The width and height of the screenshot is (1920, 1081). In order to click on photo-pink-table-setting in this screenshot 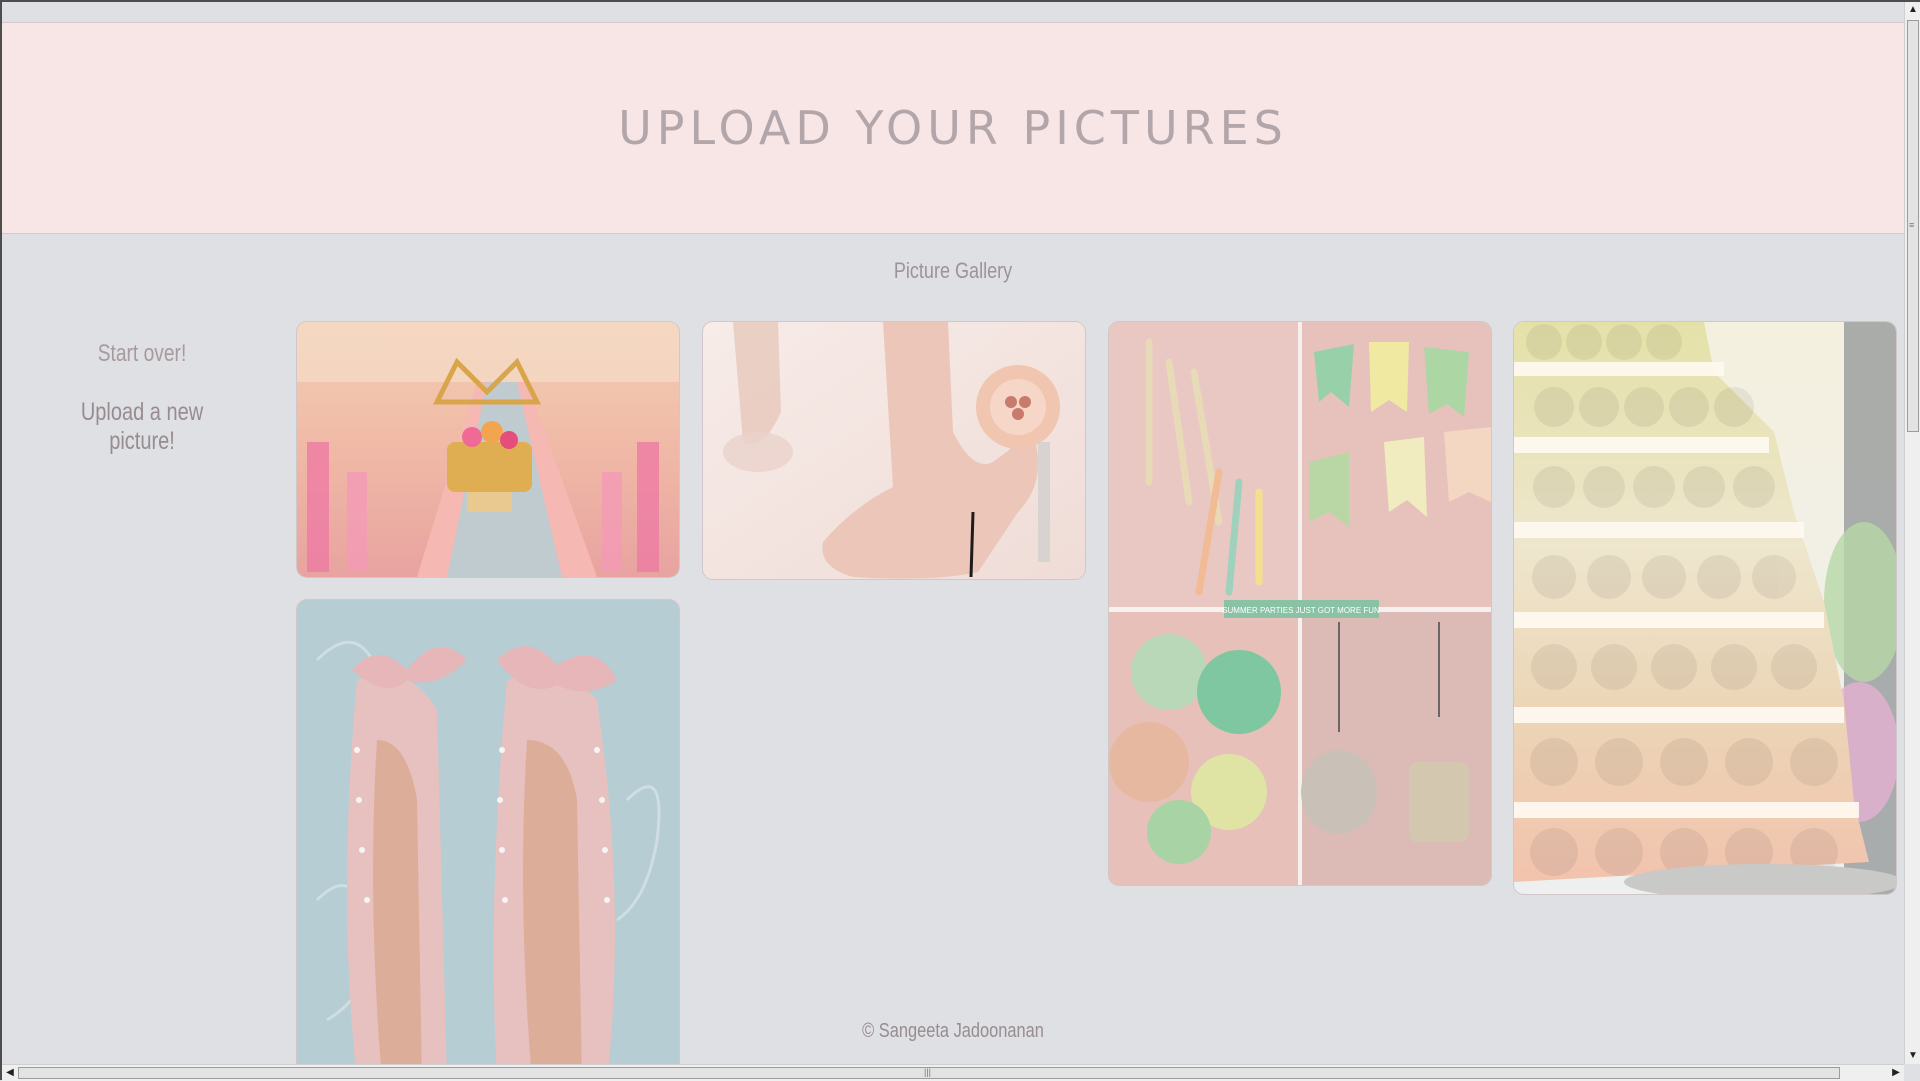, I will do `click(488, 449)`.